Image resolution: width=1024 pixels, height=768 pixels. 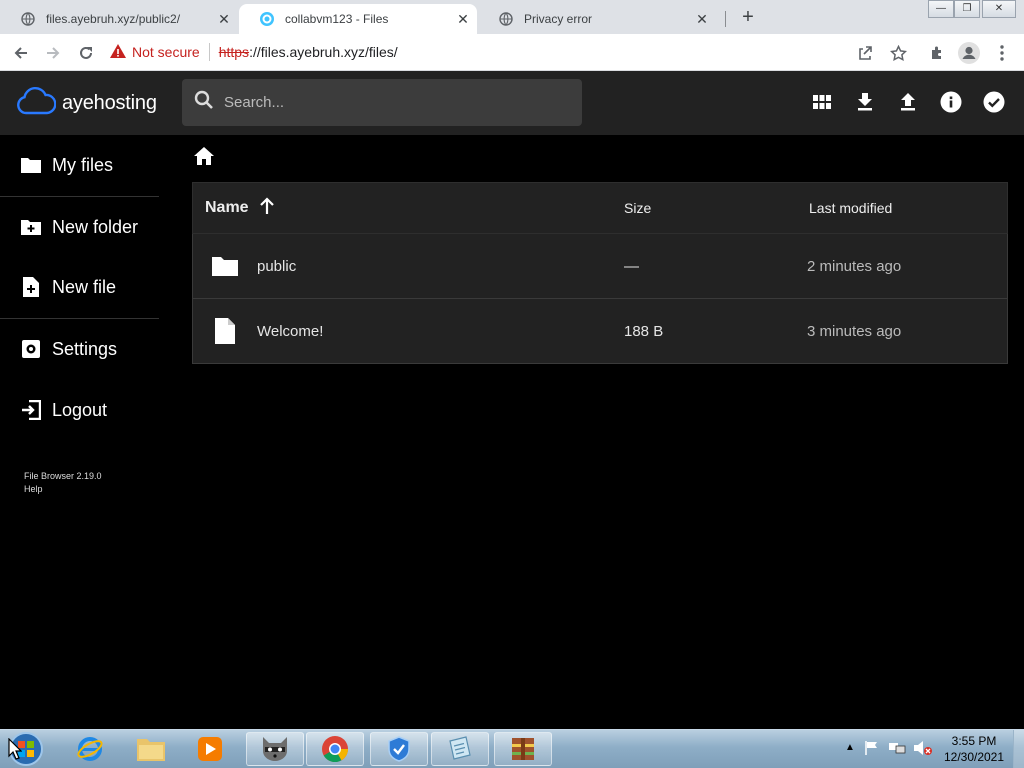 What do you see at coordinates (597, 19) in the screenshot?
I see `tab-privacy-error: Privacy error ✕` at bounding box center [597, 19].